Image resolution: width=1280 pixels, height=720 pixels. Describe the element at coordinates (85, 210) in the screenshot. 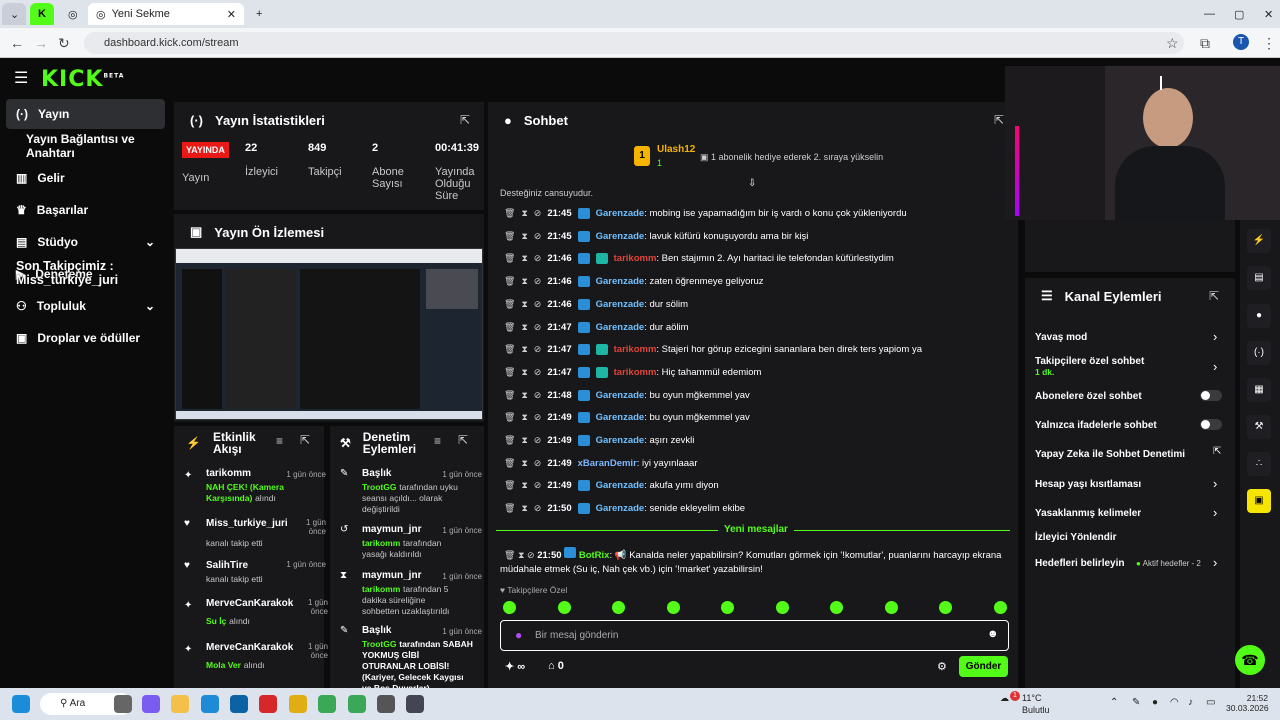

I see `sidebar-item-achievements: ♛ Başarılar` at that location.